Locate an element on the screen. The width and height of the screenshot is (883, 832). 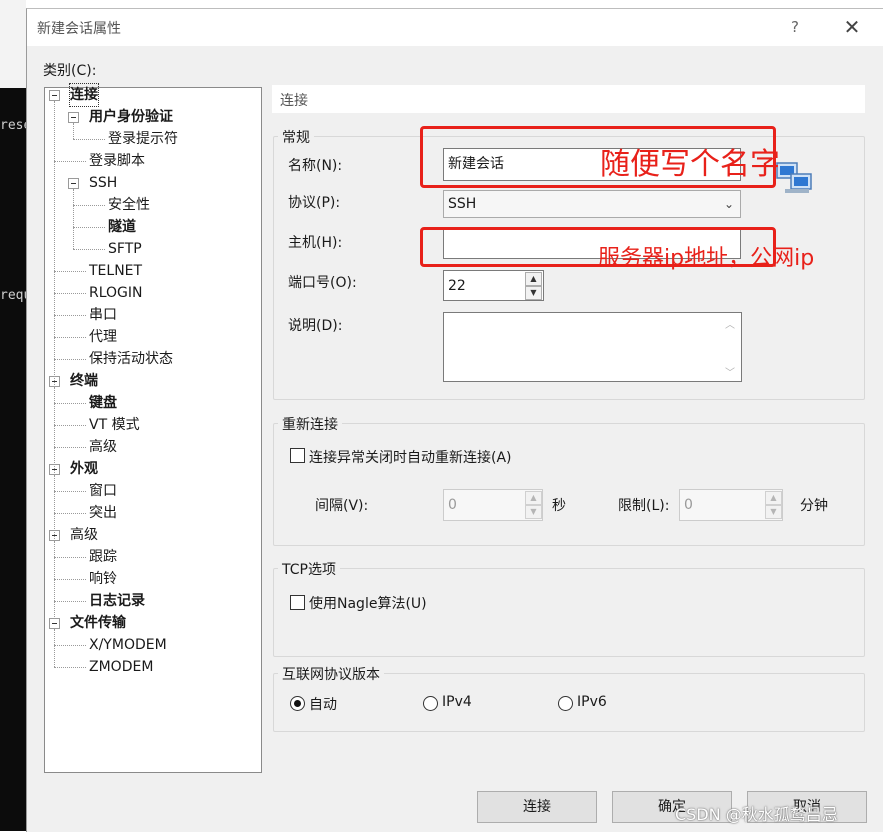
scroll-down-icon: ﹀ is located at coordinates (730, 371).